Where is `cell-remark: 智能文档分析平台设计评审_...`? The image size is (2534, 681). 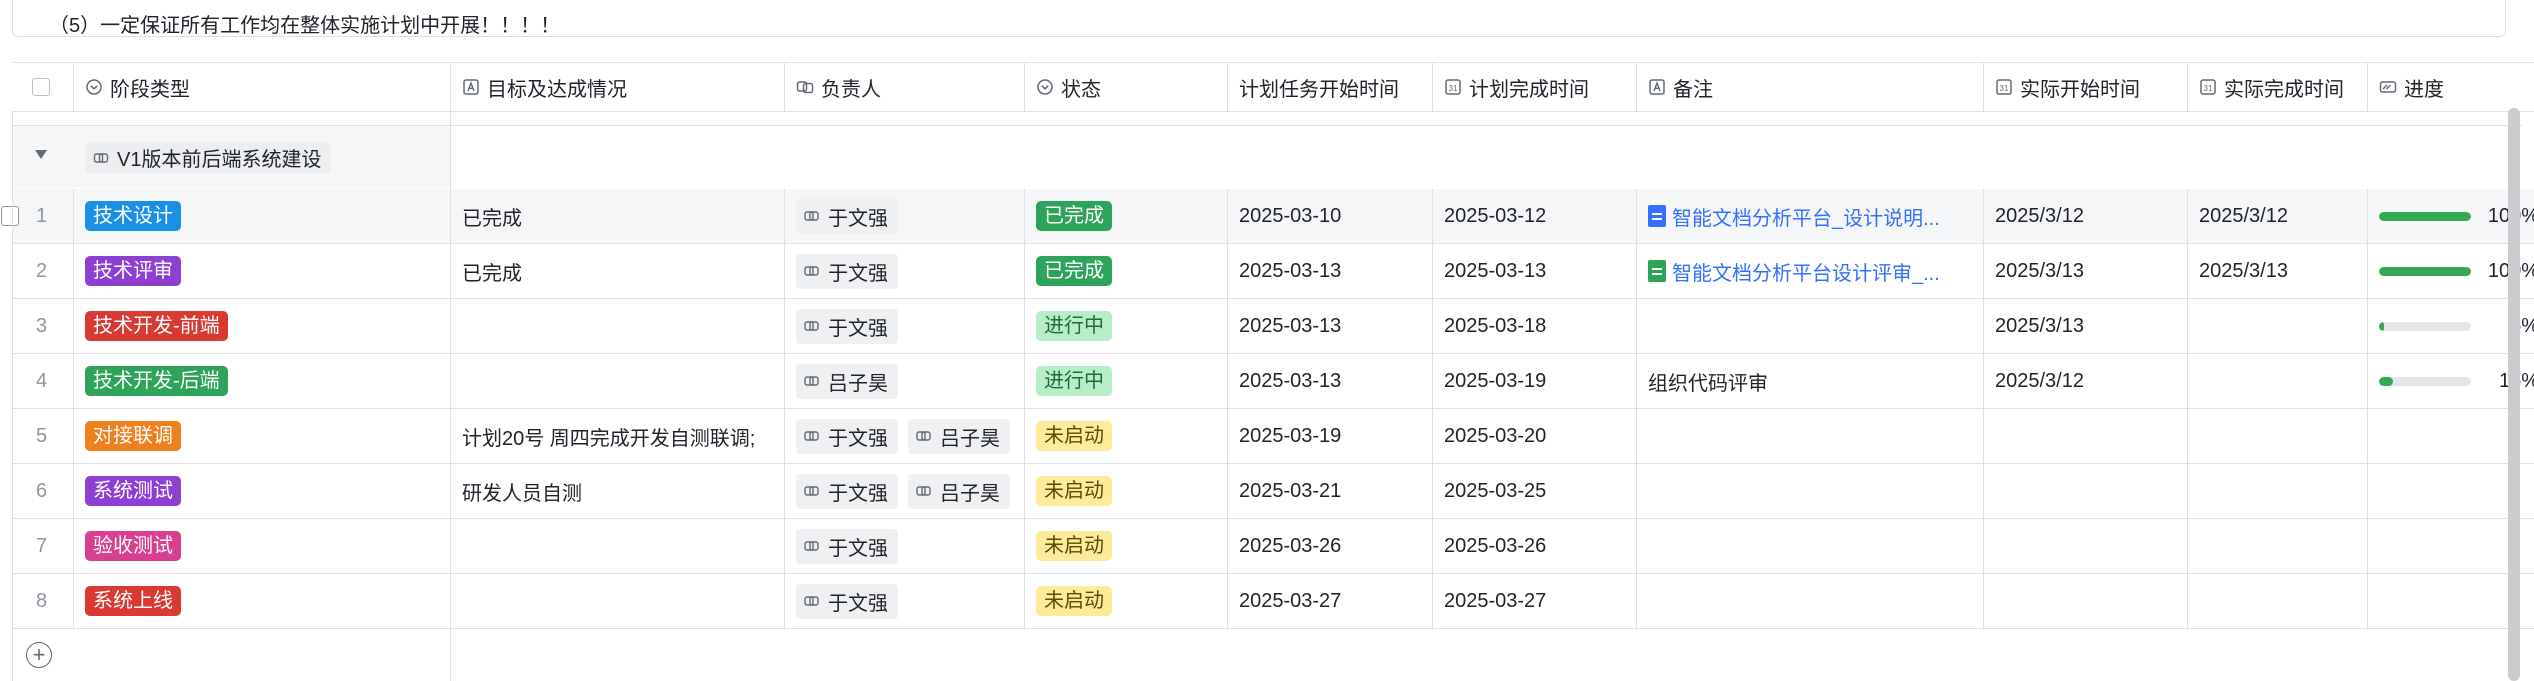 cell-remark: 智能文档分析平台设计评审_... is located at coordinates (1809, 271).